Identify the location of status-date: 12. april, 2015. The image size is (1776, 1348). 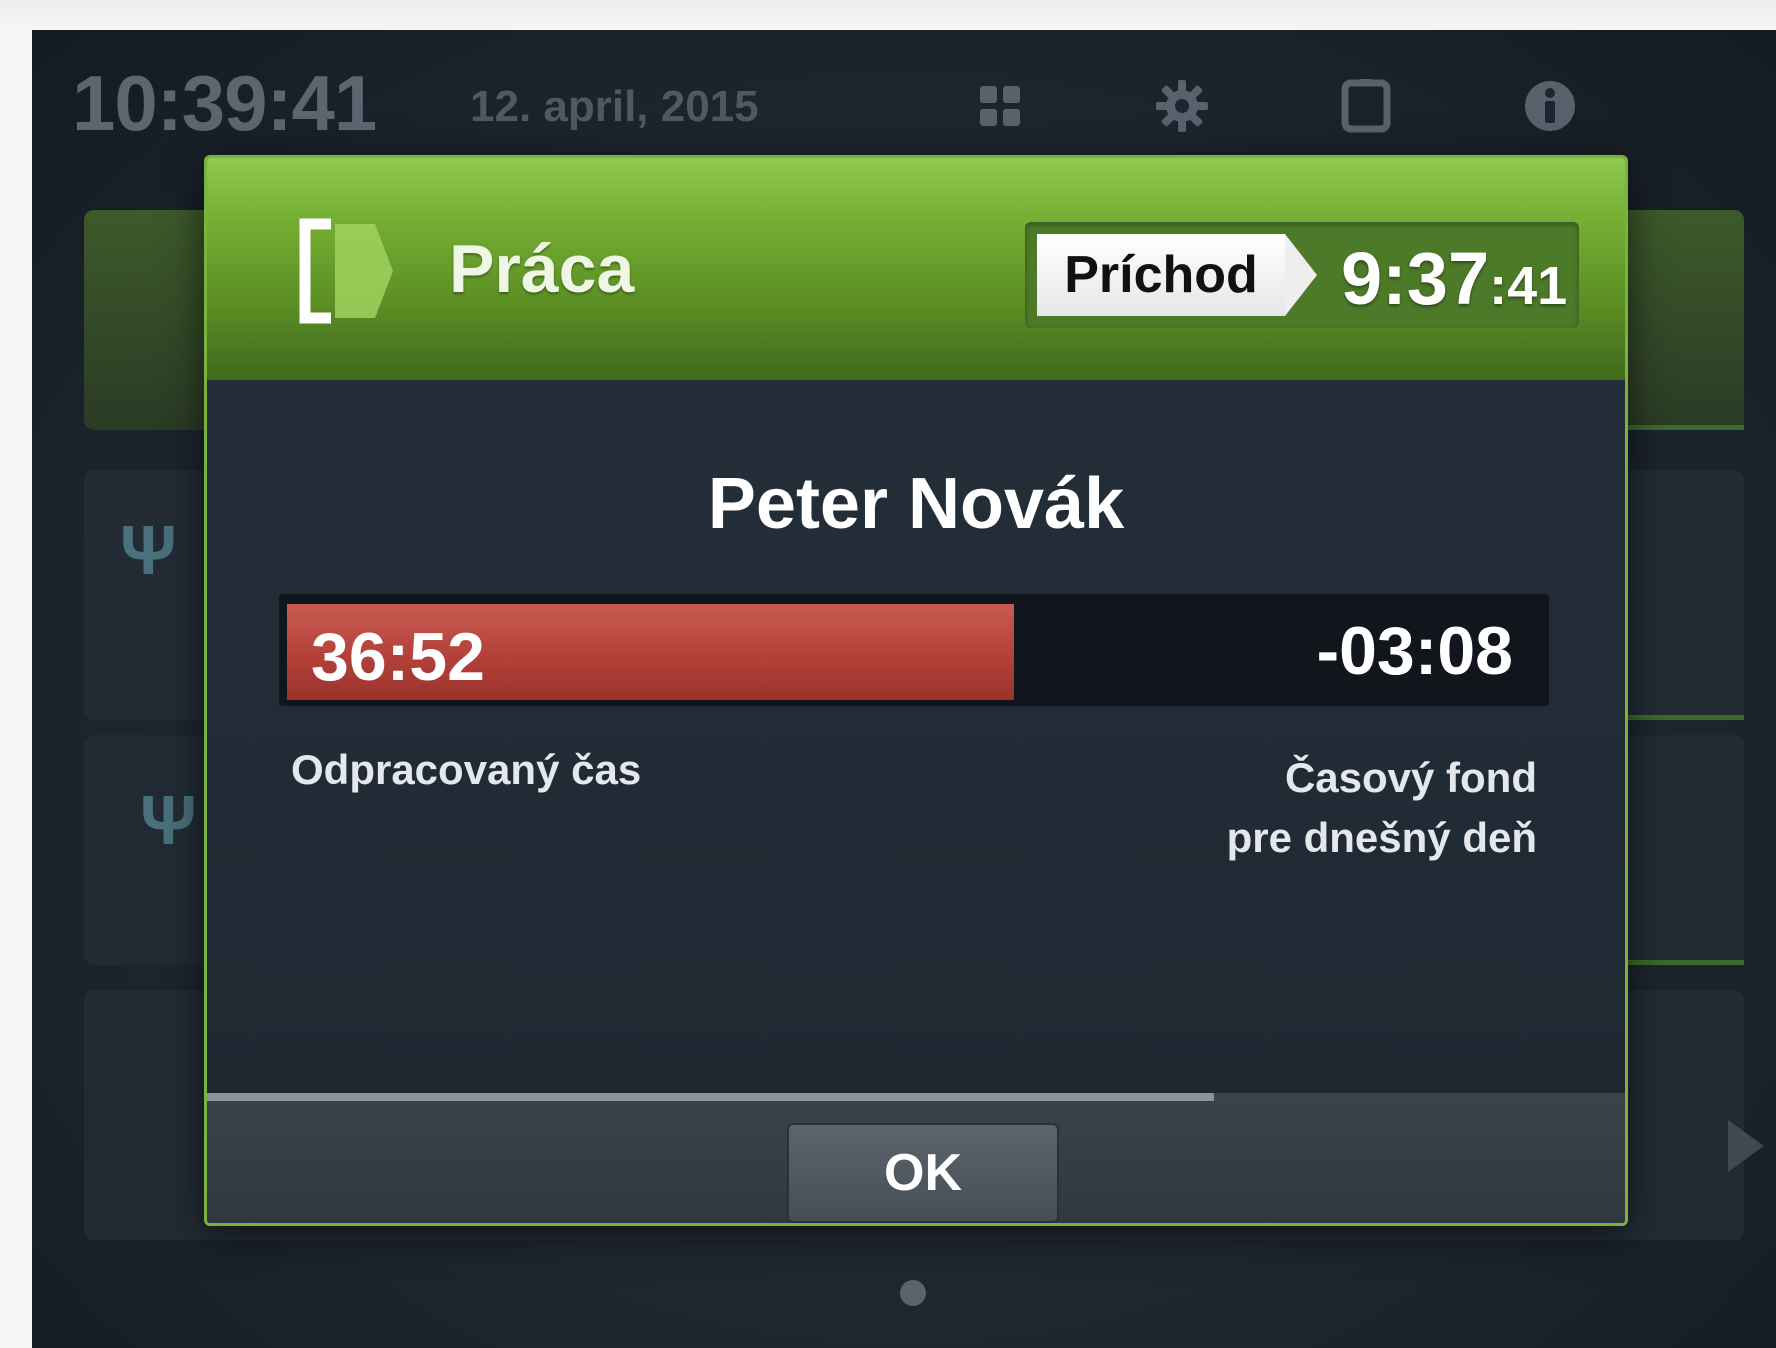
(614, 106).